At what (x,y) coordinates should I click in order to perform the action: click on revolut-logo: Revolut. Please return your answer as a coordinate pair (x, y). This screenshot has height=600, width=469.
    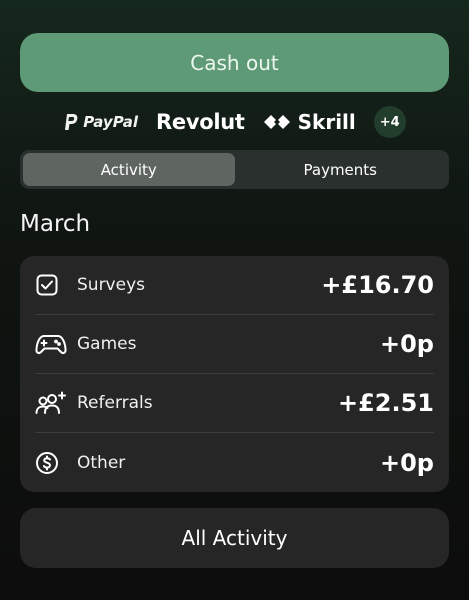
    Looking at the image, I should click on (200, 122).